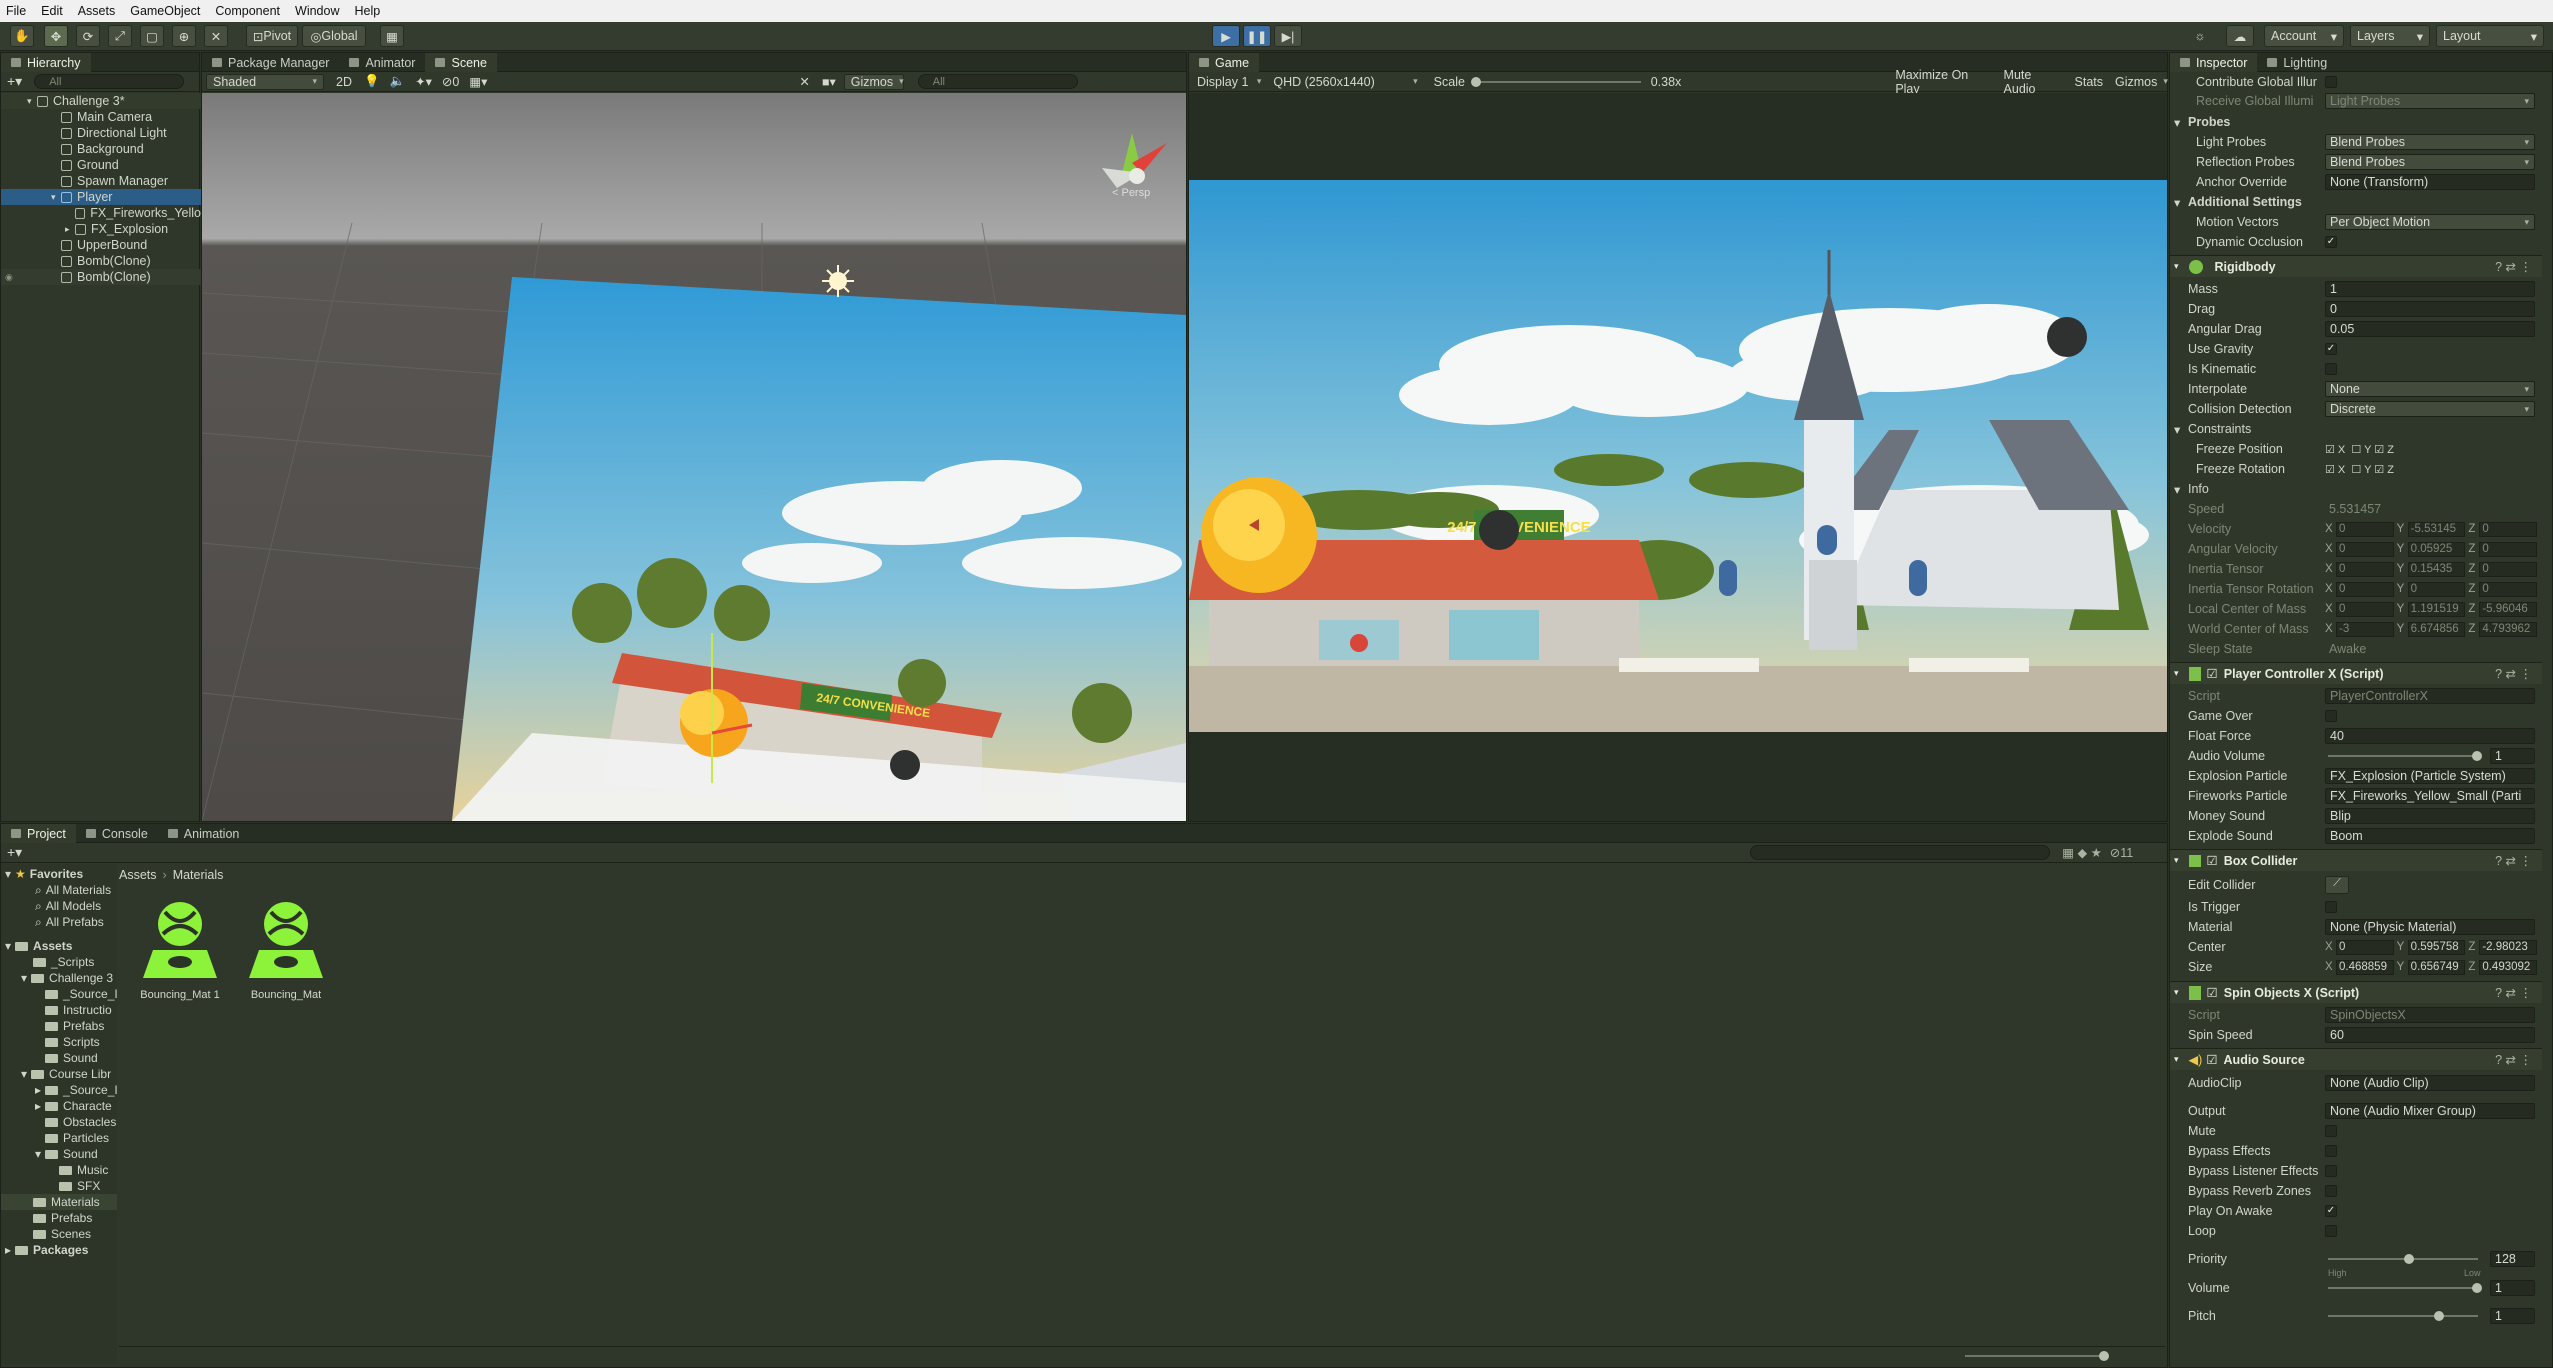  I want to click on mass-field: 1, so click(2430, 289).